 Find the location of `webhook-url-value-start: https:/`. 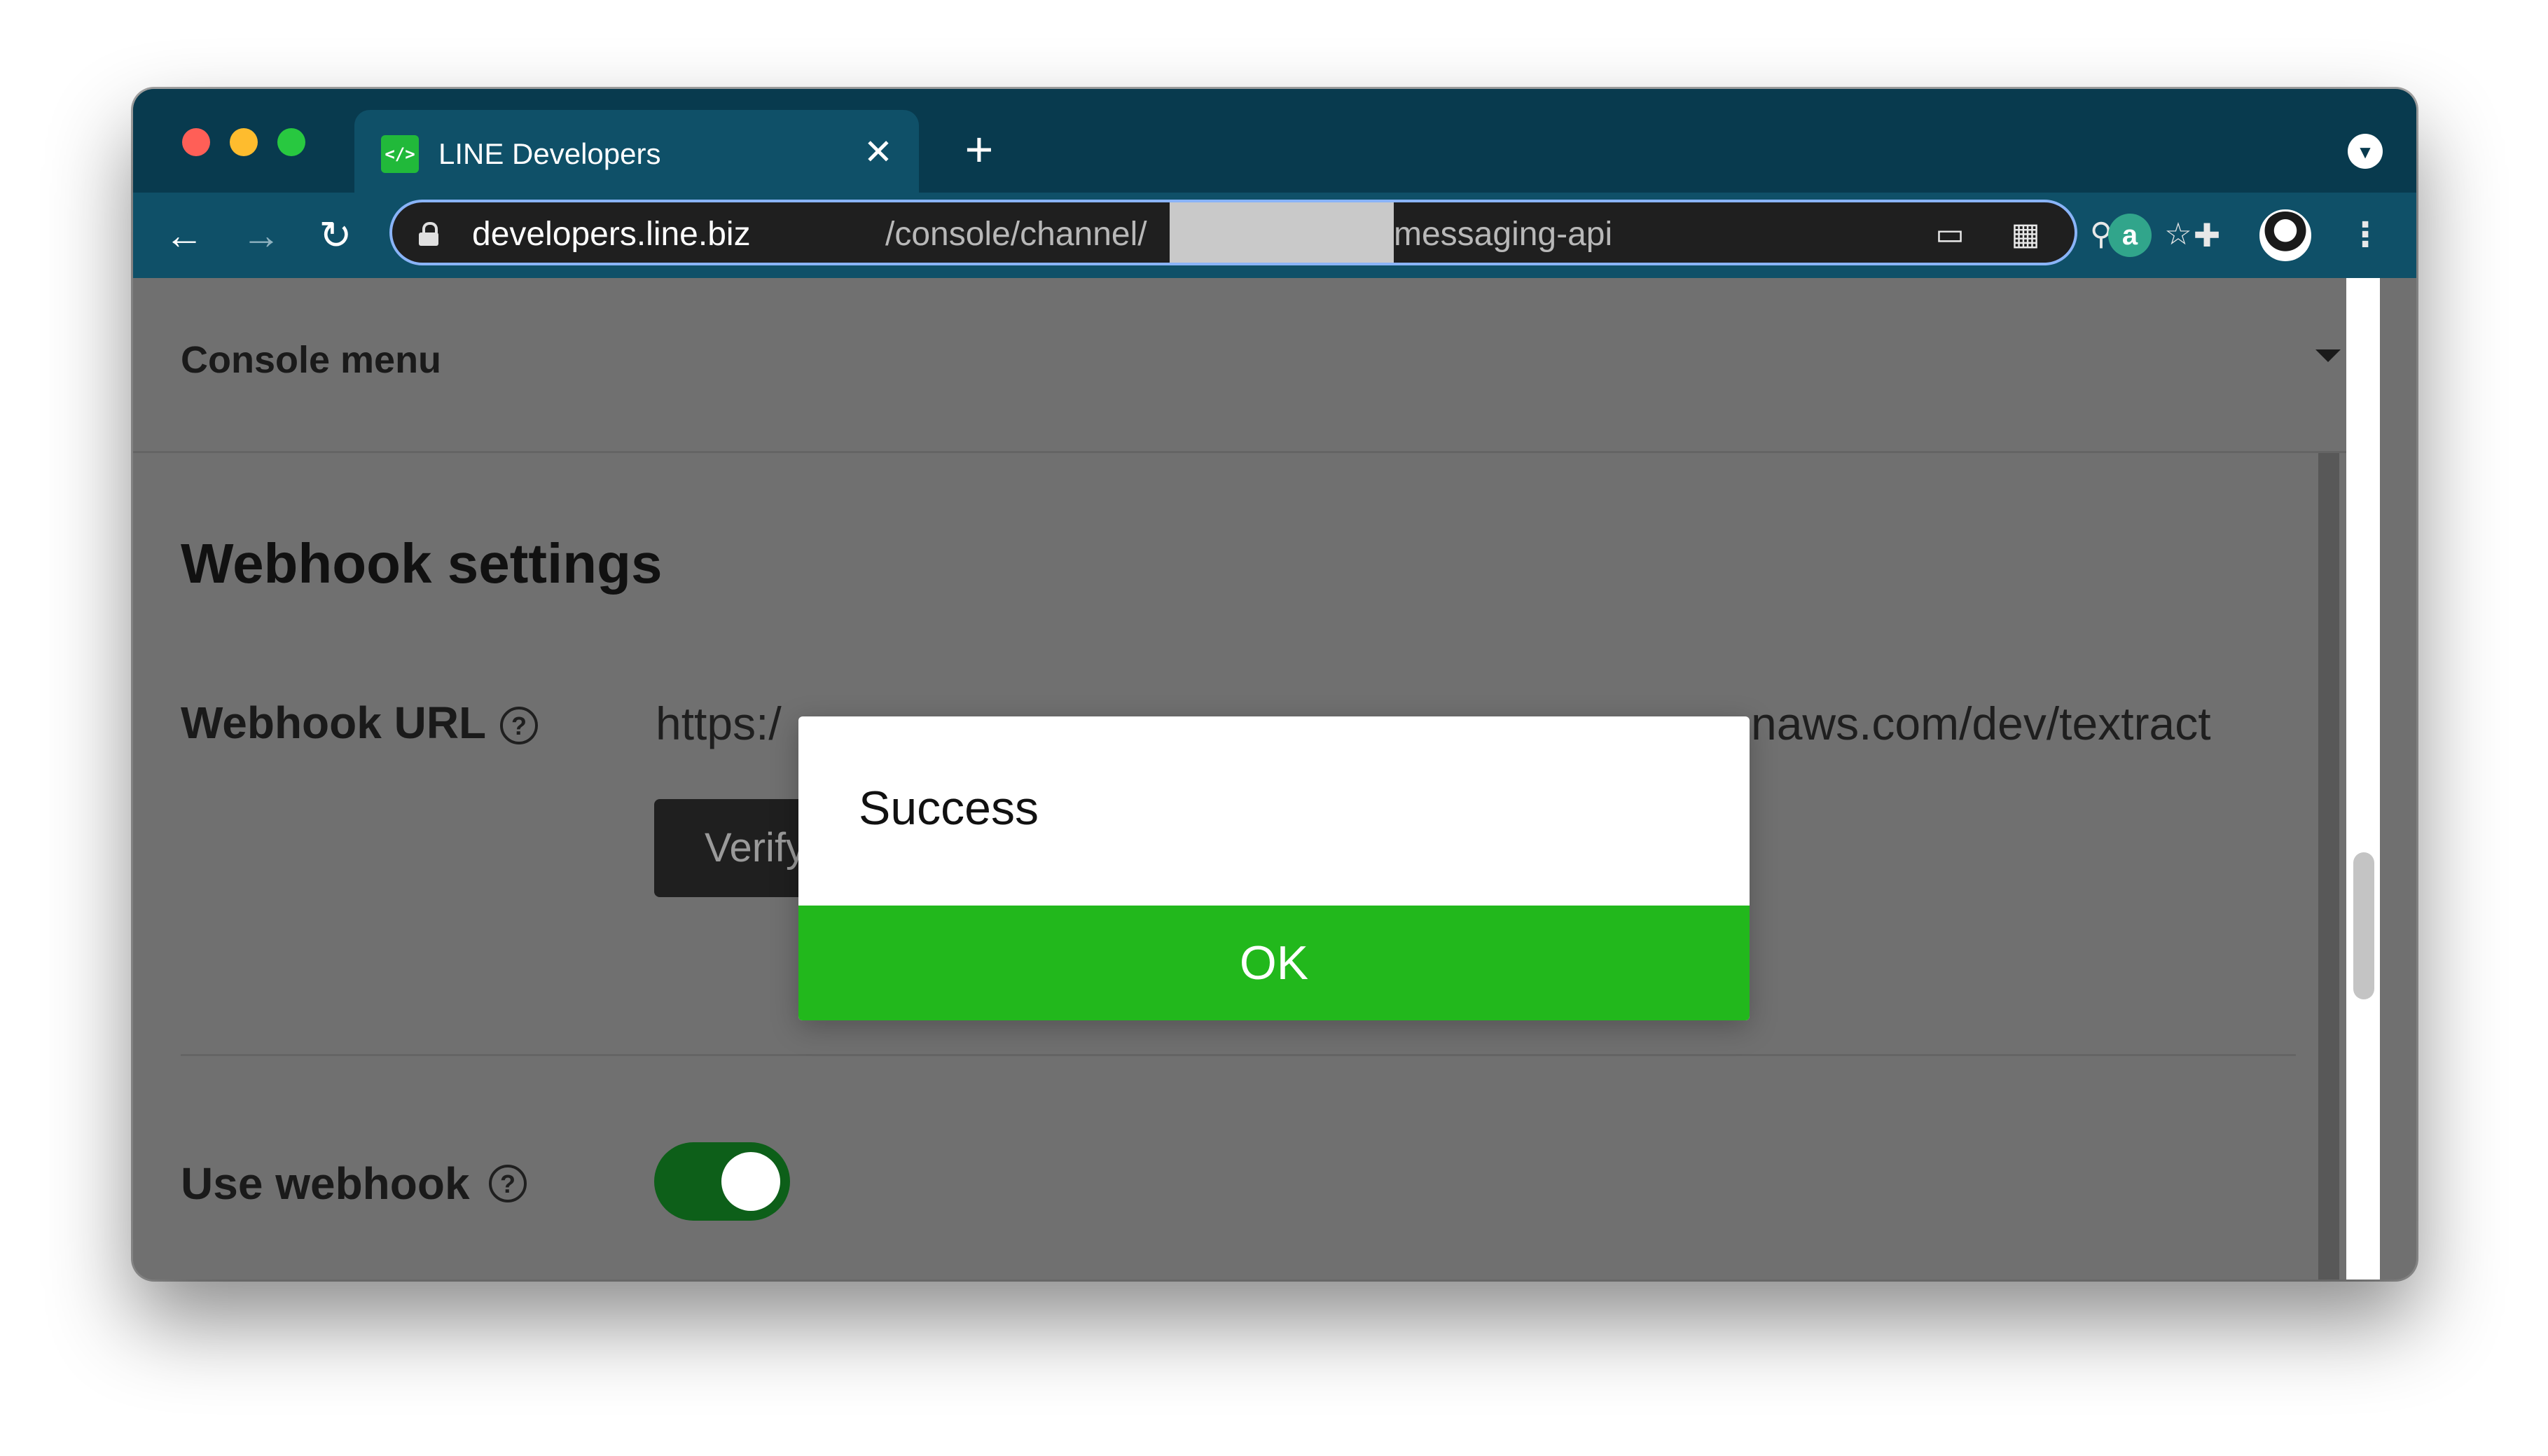

webhook-url-value-start: https:/ is located at coordinates (719, 724).